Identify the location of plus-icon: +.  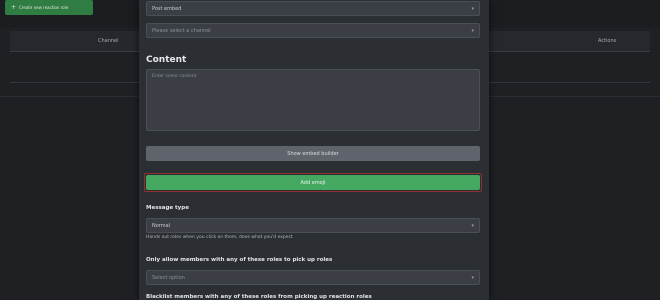
(14, 7).